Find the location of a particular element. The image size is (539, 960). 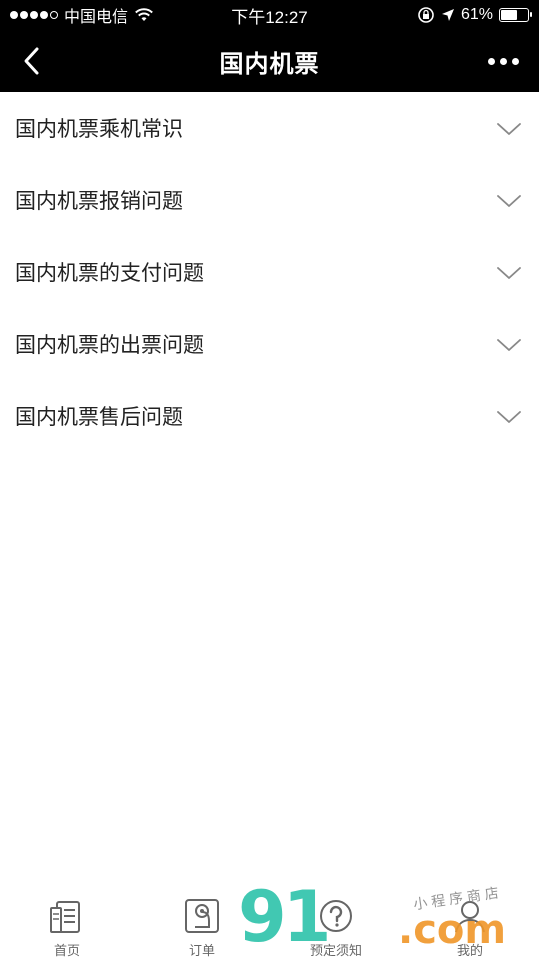

location-arrow-icon is located at coordinates (447, 15).